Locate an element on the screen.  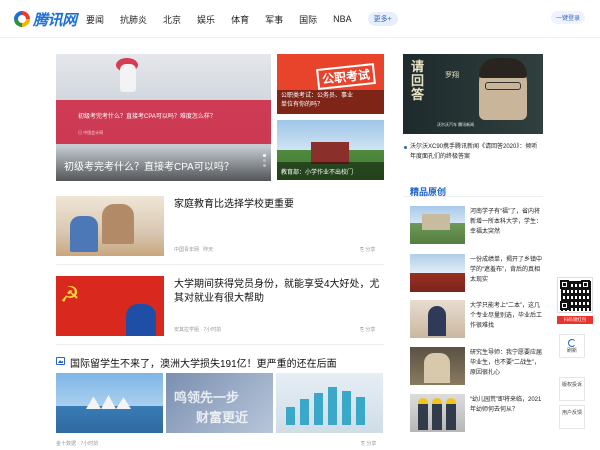
child-figure is located at coordinates (84, 234).